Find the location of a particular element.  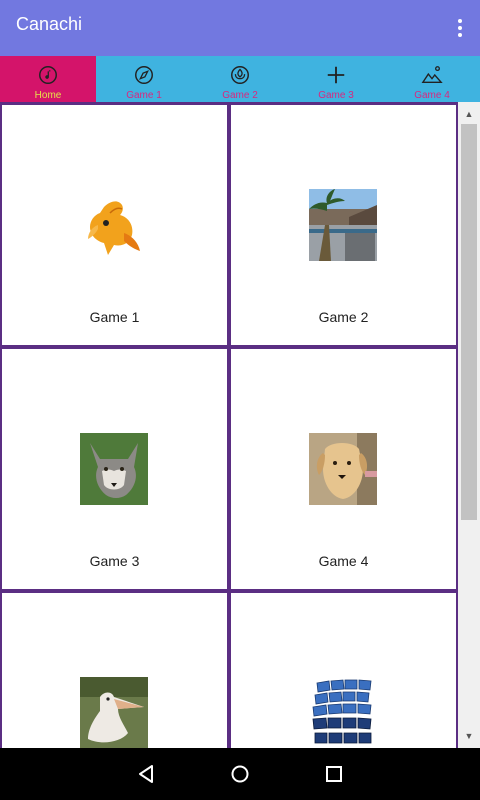

tab-game-1: Game 1 is located at coordinates (144, 79).